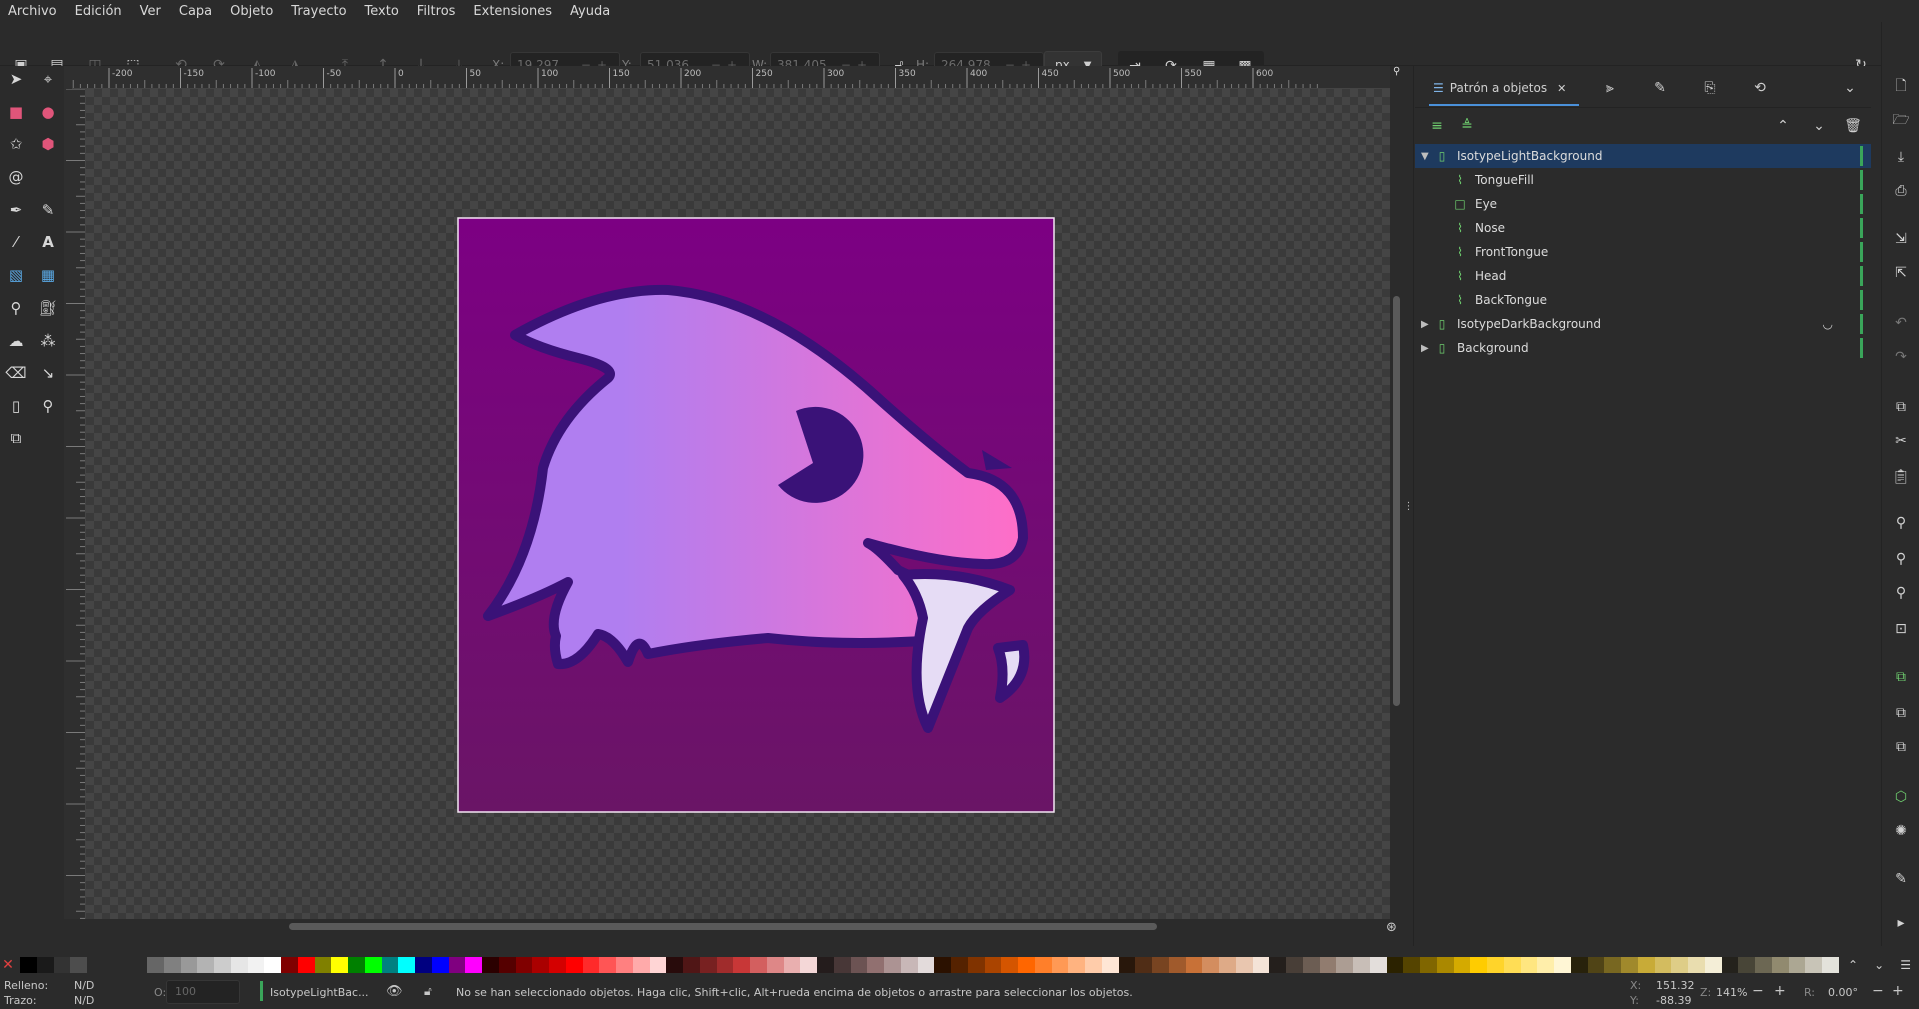 The width and height of the screenshot is (1919, 1009). What do you see at coordinates (16, 373) in the screenshot?
I see `eraser-tool-icon: ⌫` at bounding box center [16, 373].